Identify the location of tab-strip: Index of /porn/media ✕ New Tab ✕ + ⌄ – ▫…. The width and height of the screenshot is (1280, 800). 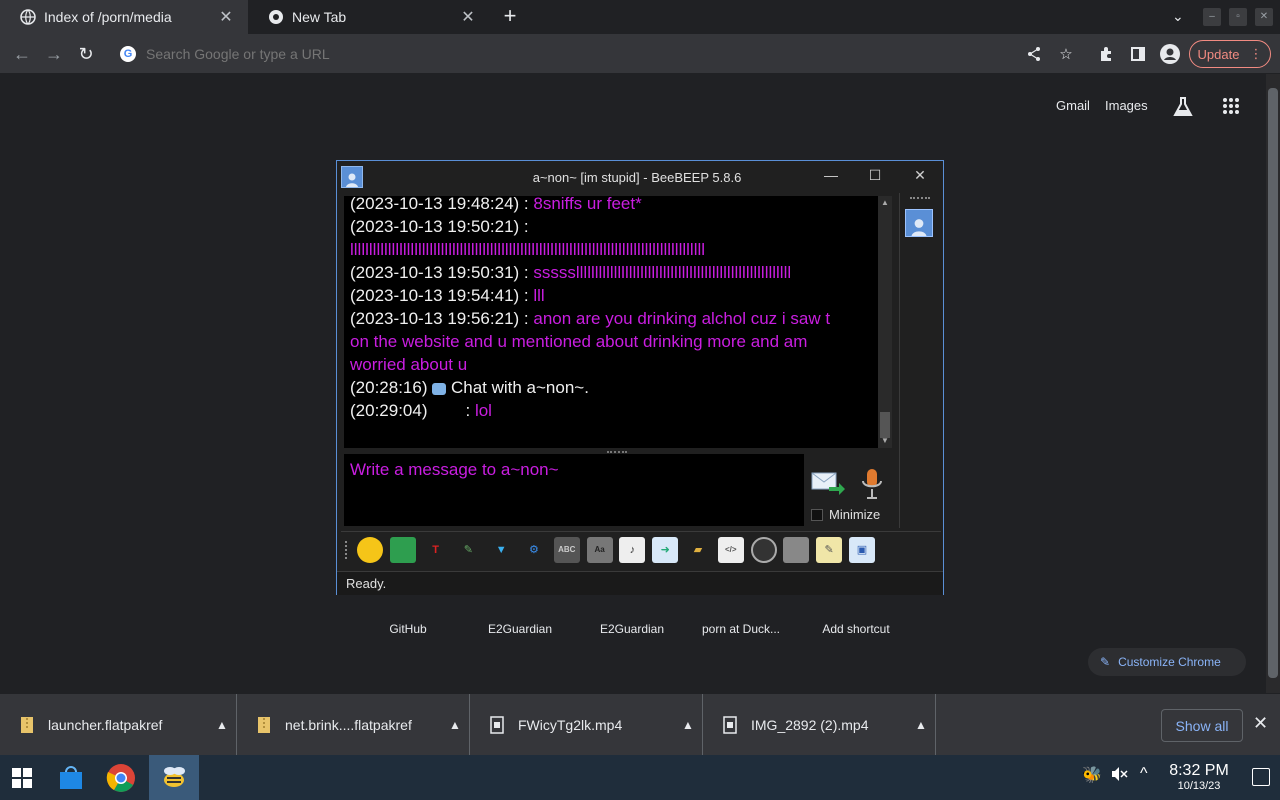
(640, 17).